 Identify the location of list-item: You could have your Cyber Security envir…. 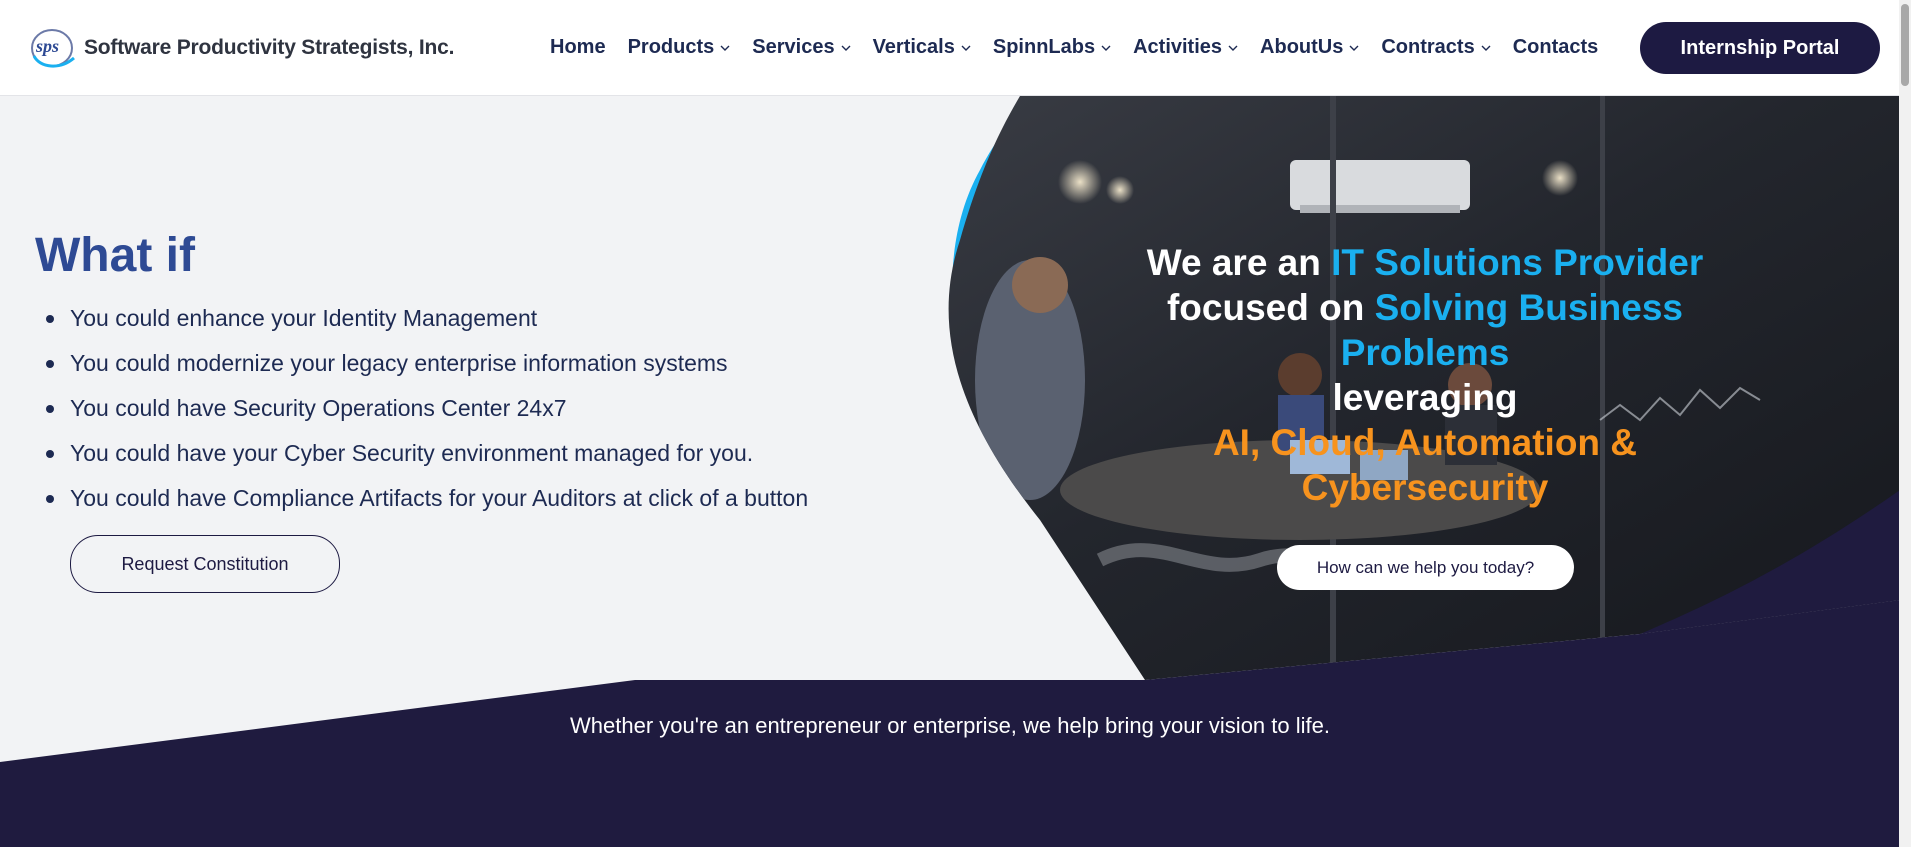
(426, 457).